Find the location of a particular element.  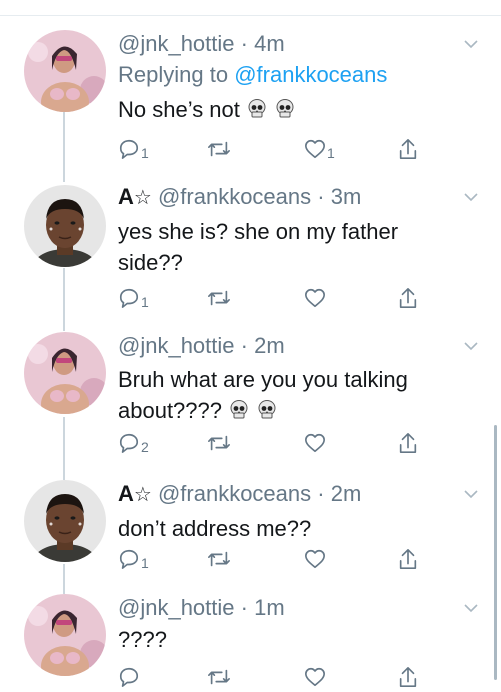

replying-to-label: Replying to is located at coordinates (173, 74).